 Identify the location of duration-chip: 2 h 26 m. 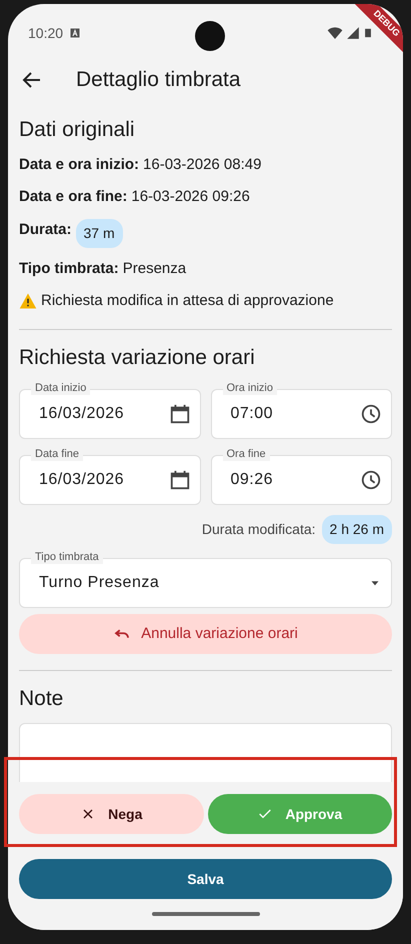
(357, 529).